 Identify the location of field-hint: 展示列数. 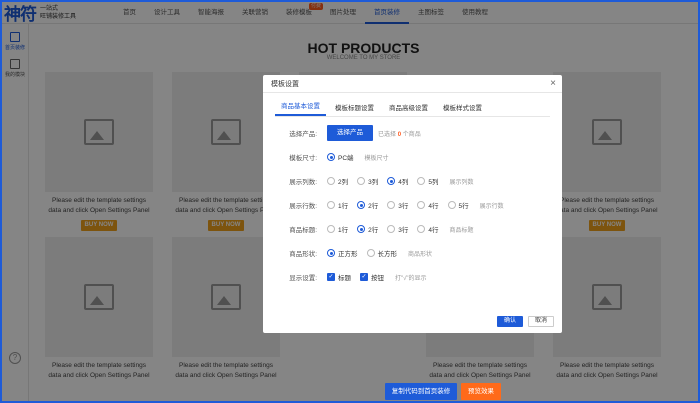
(461, 182).